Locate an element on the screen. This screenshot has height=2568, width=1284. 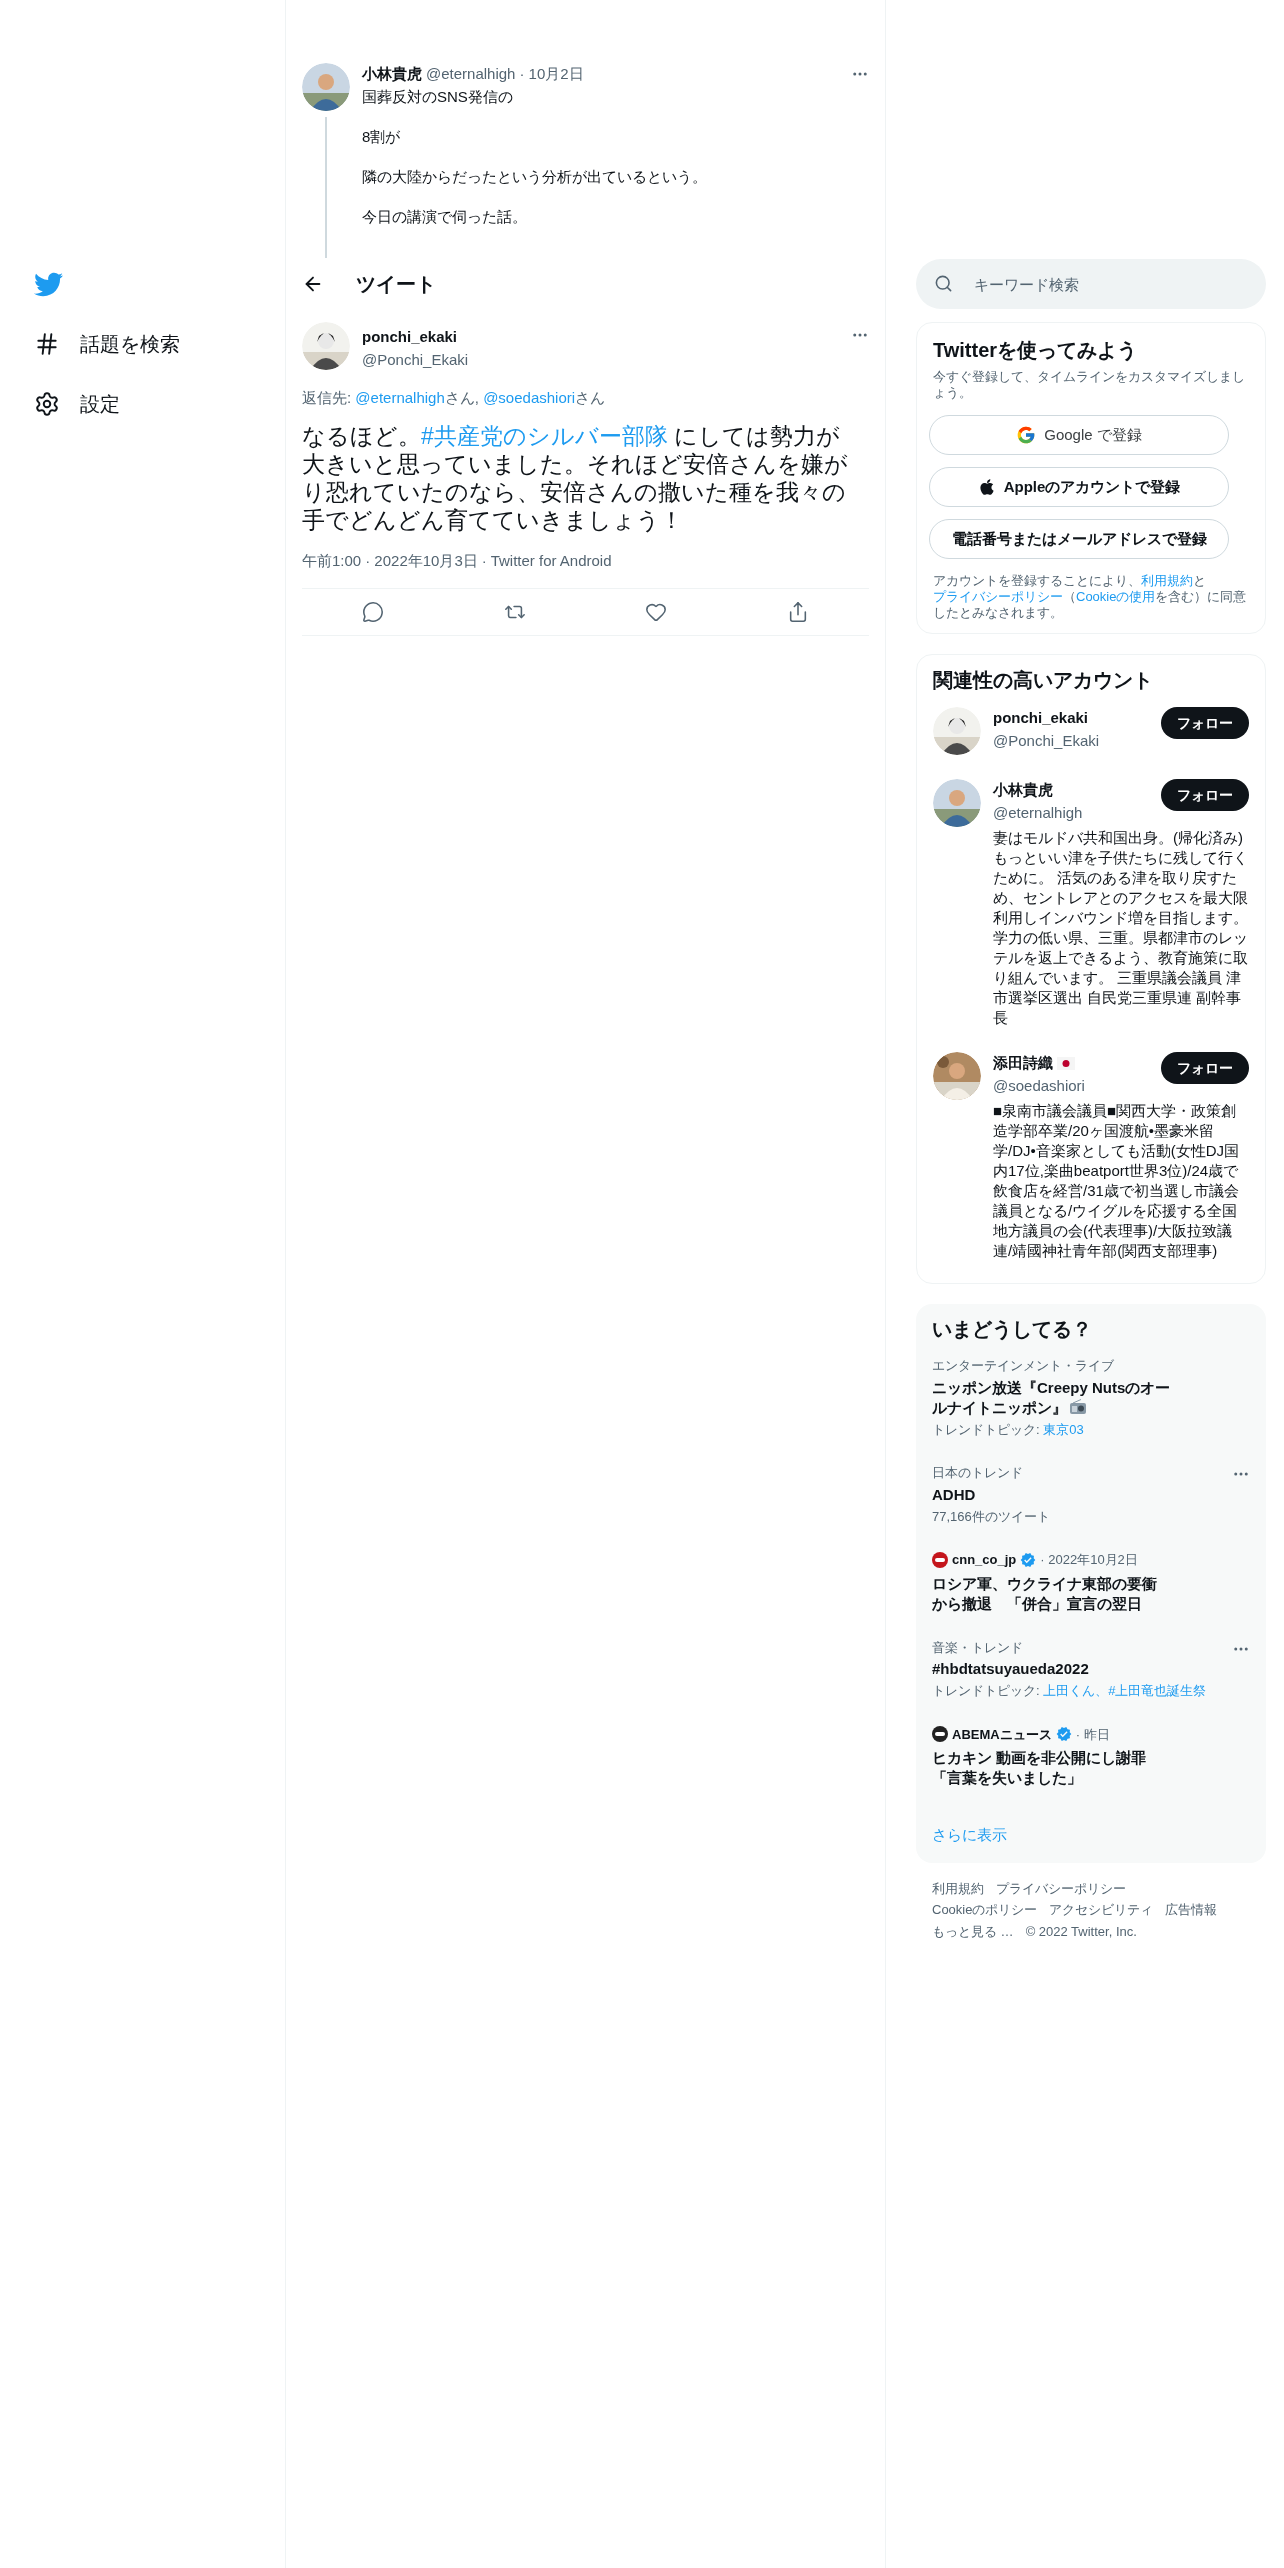
apple-logo-icon is located at coordinates (986, 487).